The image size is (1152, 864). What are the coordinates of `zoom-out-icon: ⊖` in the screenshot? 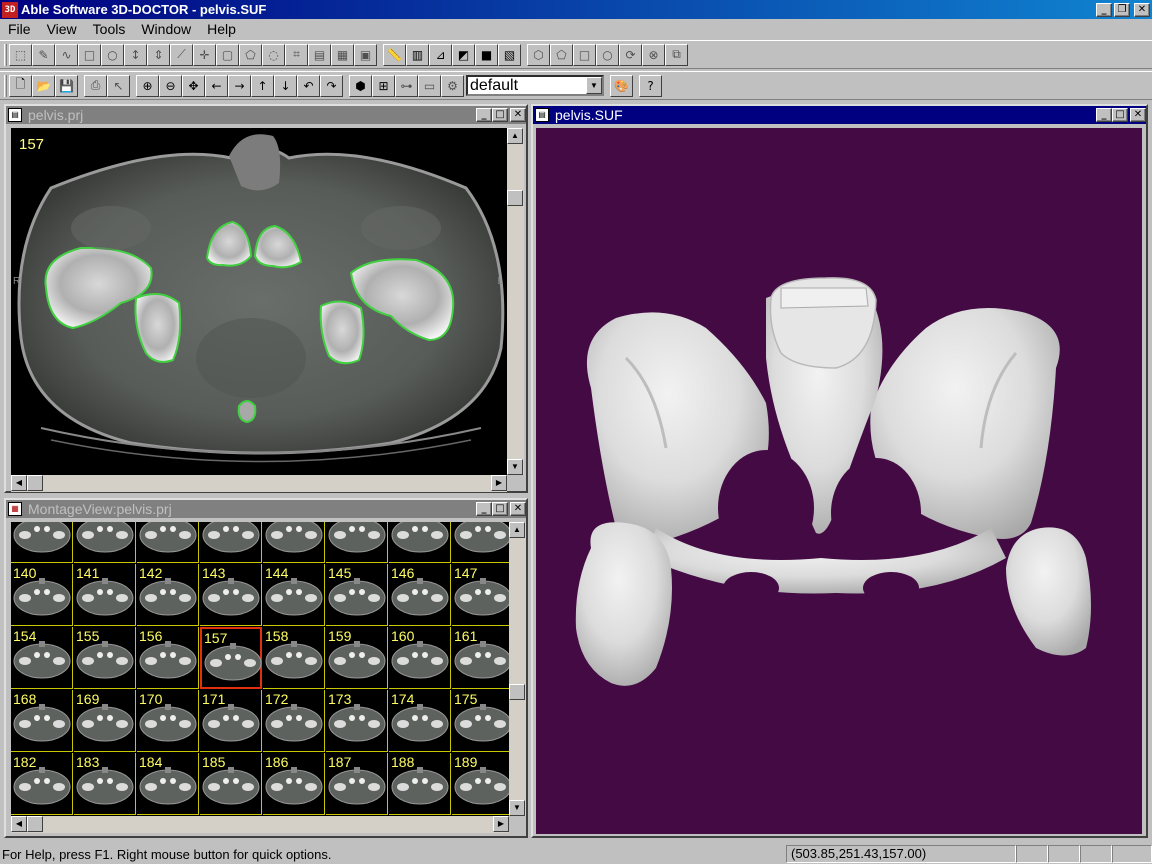 It's located at (170, 85).